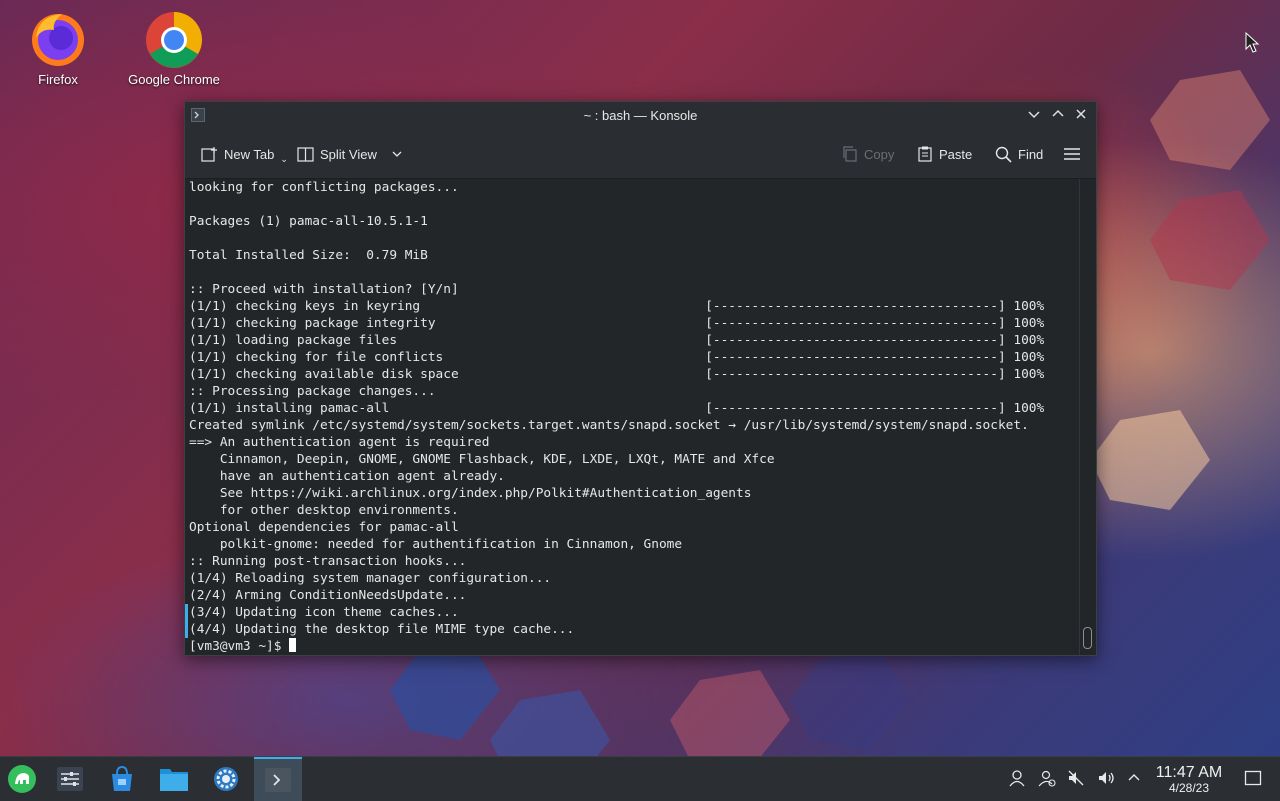 The height and width of the screenshot is (801, 1280). I want to click on konsole-task, so click(278, 779).